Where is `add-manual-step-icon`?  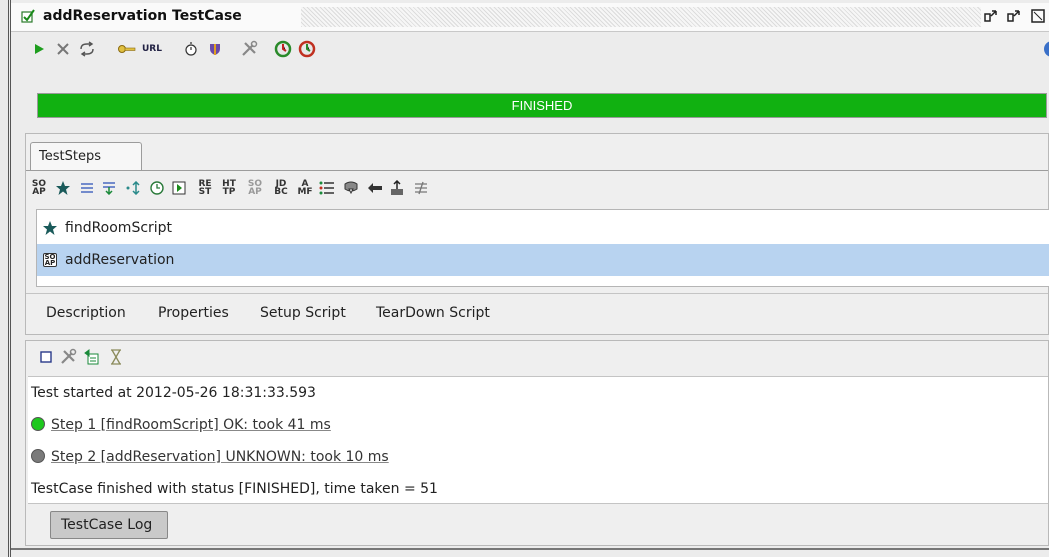 add-manual-step-icon is located at coordinates (327, 188).